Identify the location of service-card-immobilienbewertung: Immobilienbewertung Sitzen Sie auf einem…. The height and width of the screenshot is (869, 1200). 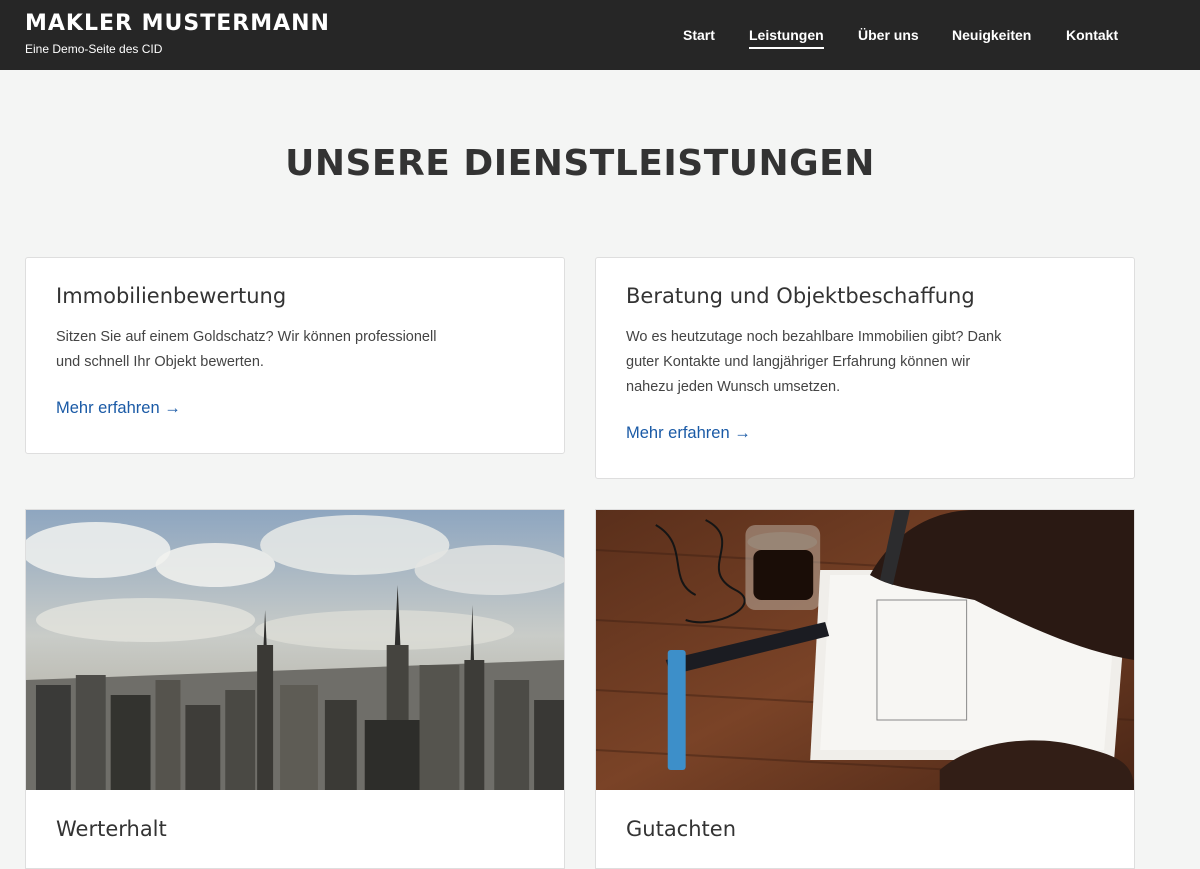
(295, 355).